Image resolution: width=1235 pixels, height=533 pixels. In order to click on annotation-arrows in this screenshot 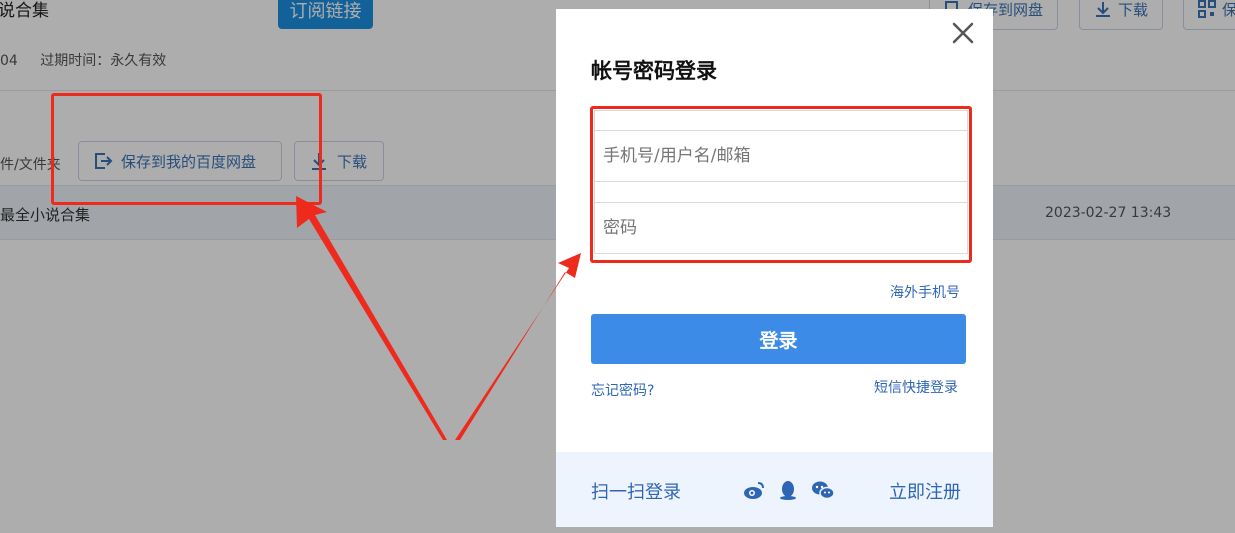, I will do `click(438, 318)`.